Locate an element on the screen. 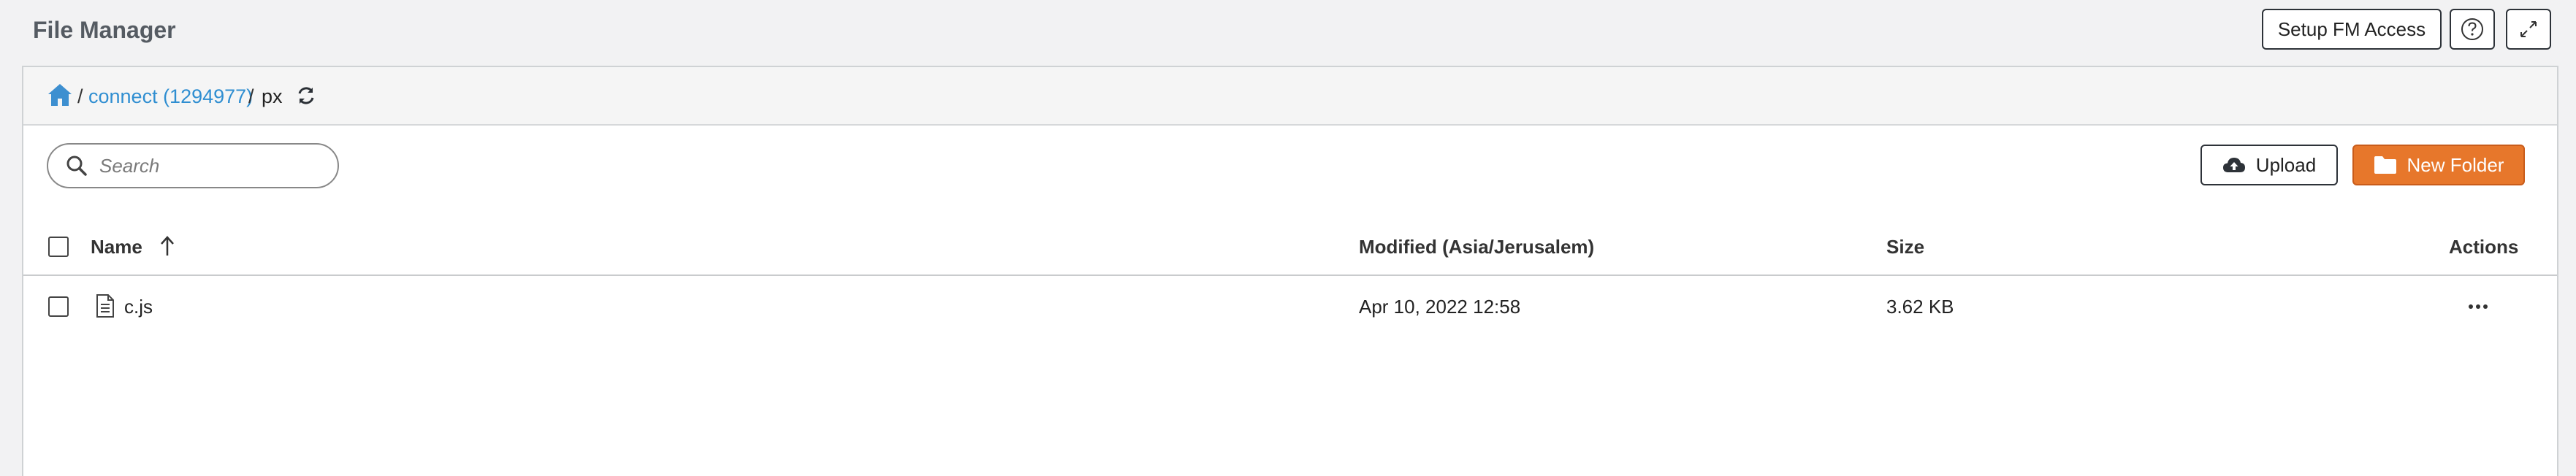 Image resolution: width=2576 pixels, height=476 pixels. question-circle-icon is located at coordinates (2472, 29).